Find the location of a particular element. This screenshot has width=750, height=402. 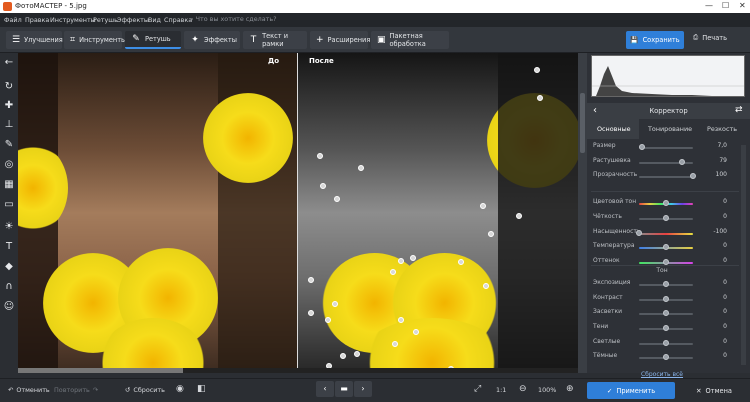

tab-extensions: + Расширения is located at coordinates (340, 40).